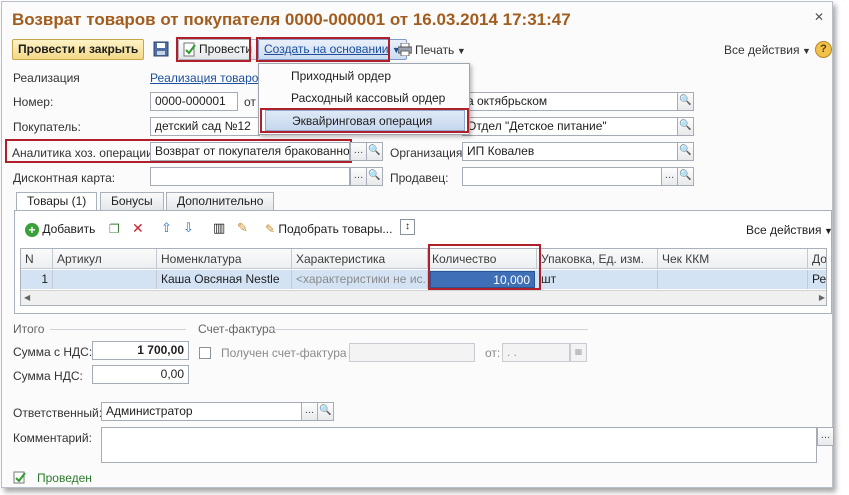 This screenshot has width=849, height=495. I want to click on delete-icon: ✕, so click(138, 228).